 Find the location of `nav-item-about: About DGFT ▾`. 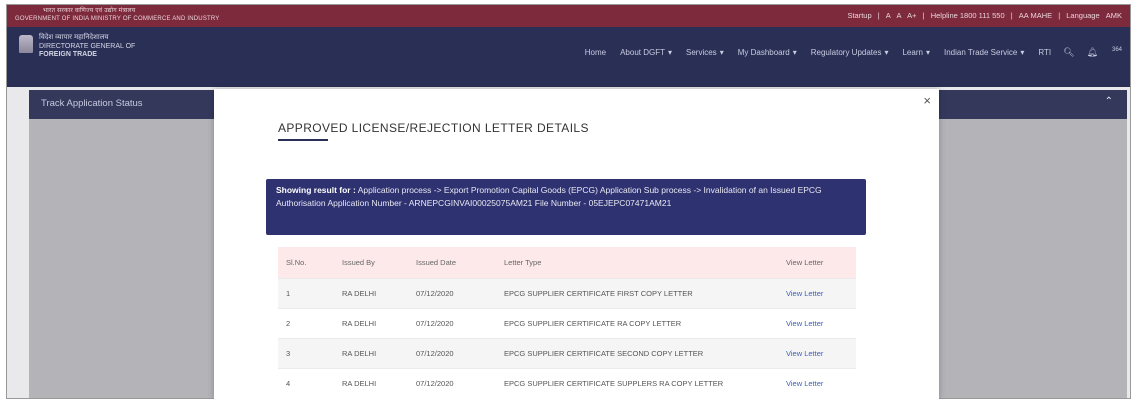

nav-item-about: About DGFT ▾ is located at coordinates (646, 52).